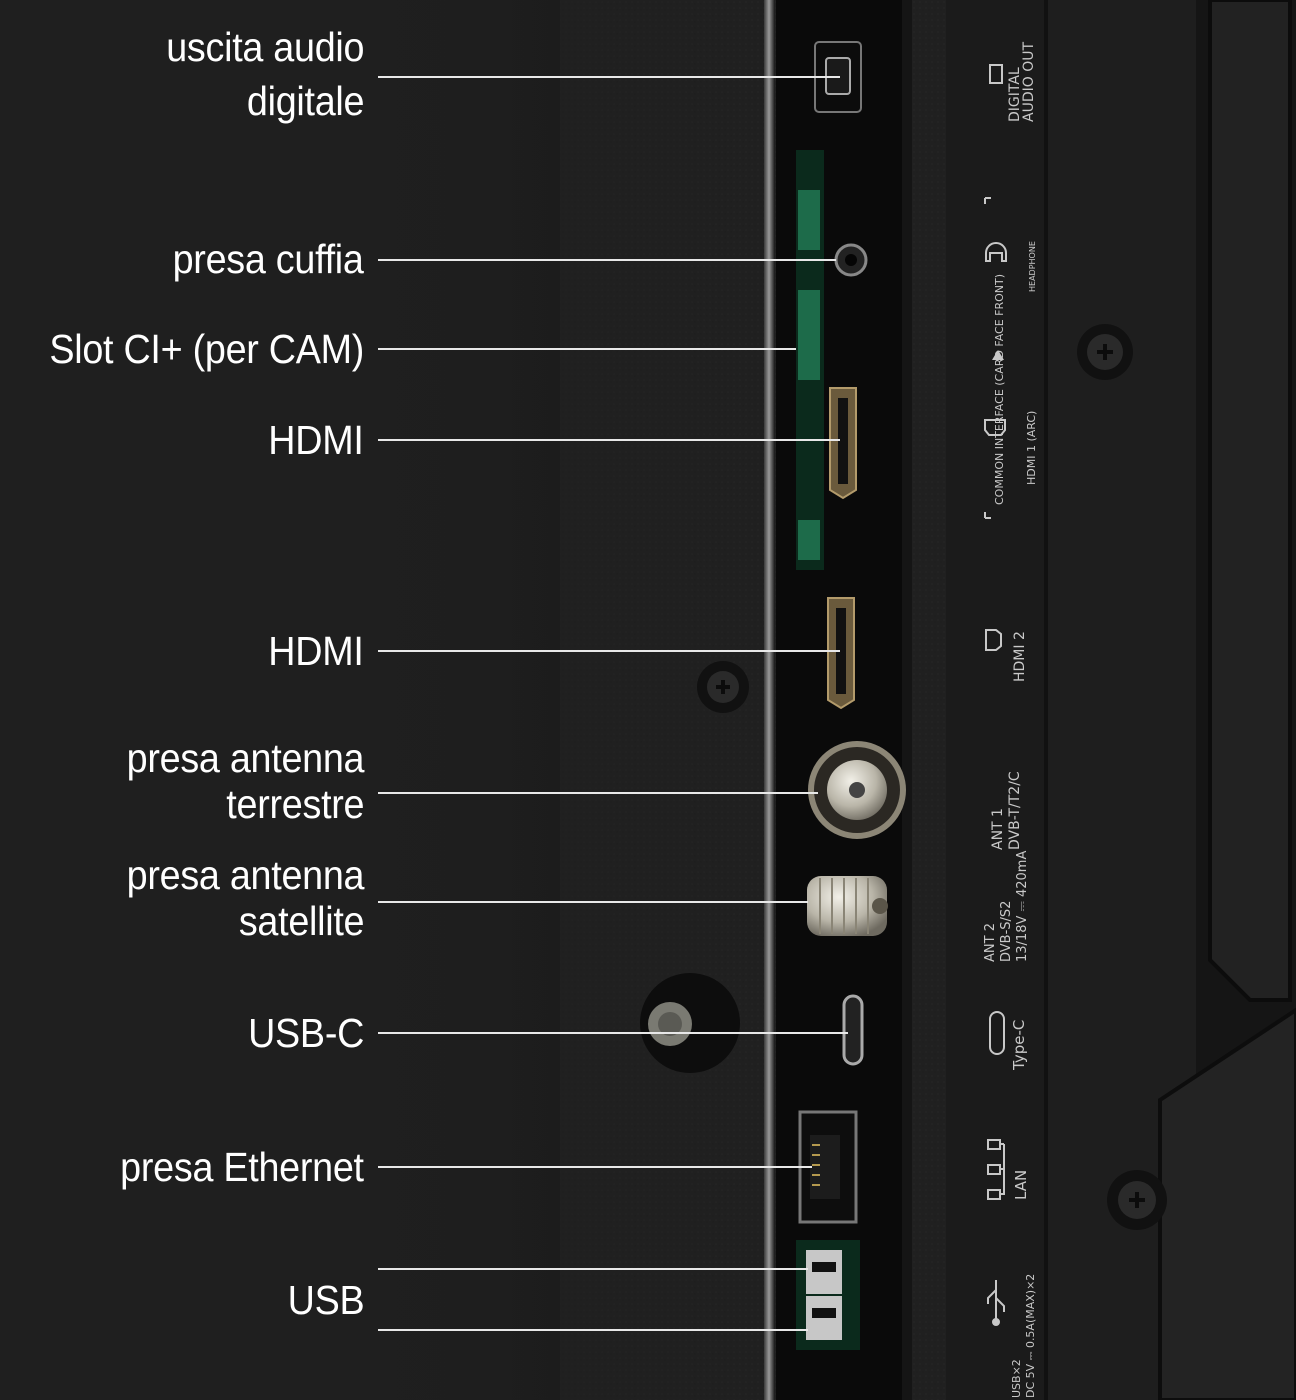 The height and width of the screenshot is (1400, 1296). What do you see at coordinates (325, 1300) in the screenshot?
I see `label-usb: USB` at bounding box center [325, 1300].